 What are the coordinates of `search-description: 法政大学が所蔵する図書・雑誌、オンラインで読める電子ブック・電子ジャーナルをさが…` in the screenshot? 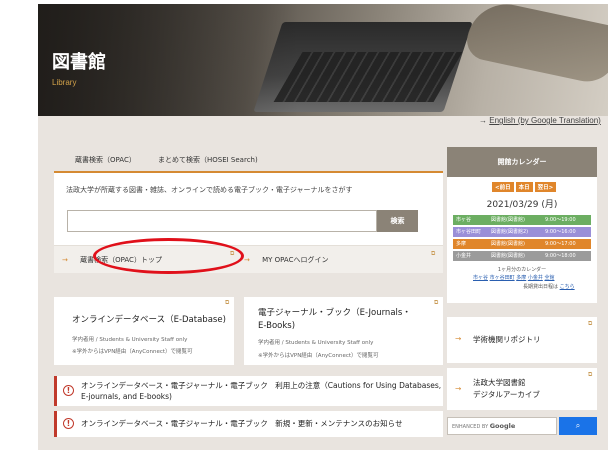 It's located at (209, 190).